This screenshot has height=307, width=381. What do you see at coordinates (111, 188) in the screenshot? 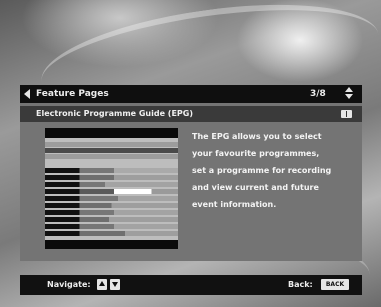
I see `epg-preview-image` at bounding box center [111, 188].